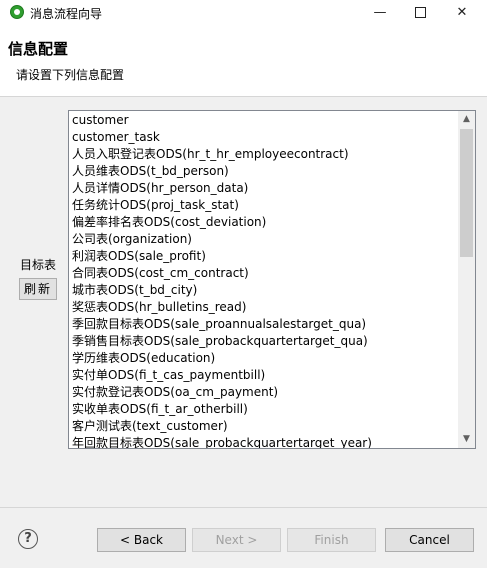 The height and width of the screenshot is (568, 487). Describe the element at coordinates (70, 75) in the screenshot. I see `page-description: 请设置下列信息配置` at that location.